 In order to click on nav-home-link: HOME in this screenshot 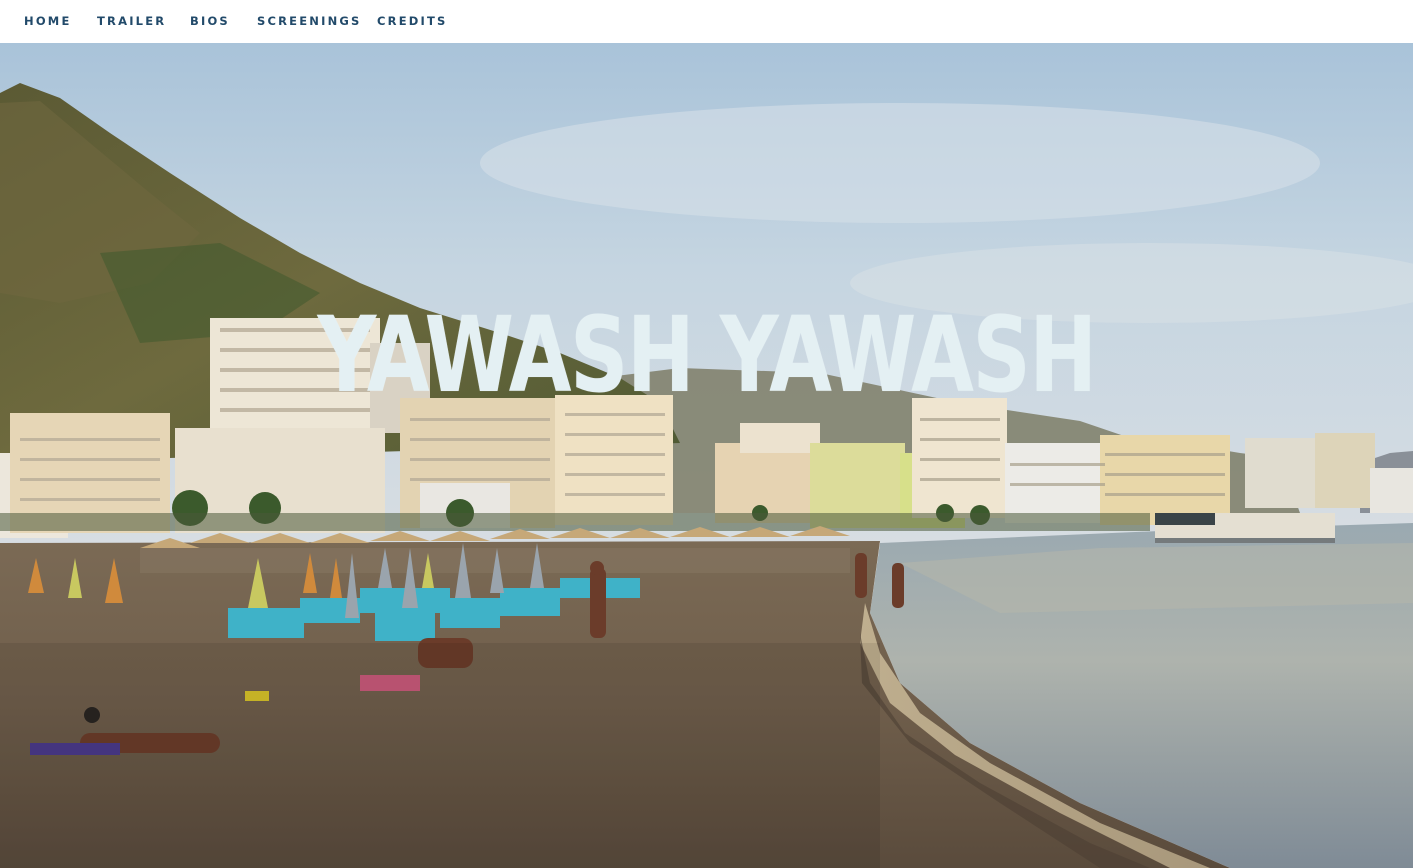, I will do `click(48, 21)`.